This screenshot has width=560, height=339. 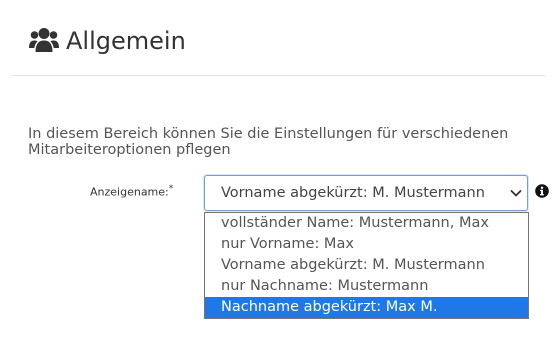 What do you see at coordinates (542, 191) in the screenshot?
I see `info-icon` at bounding box center [542, 191].